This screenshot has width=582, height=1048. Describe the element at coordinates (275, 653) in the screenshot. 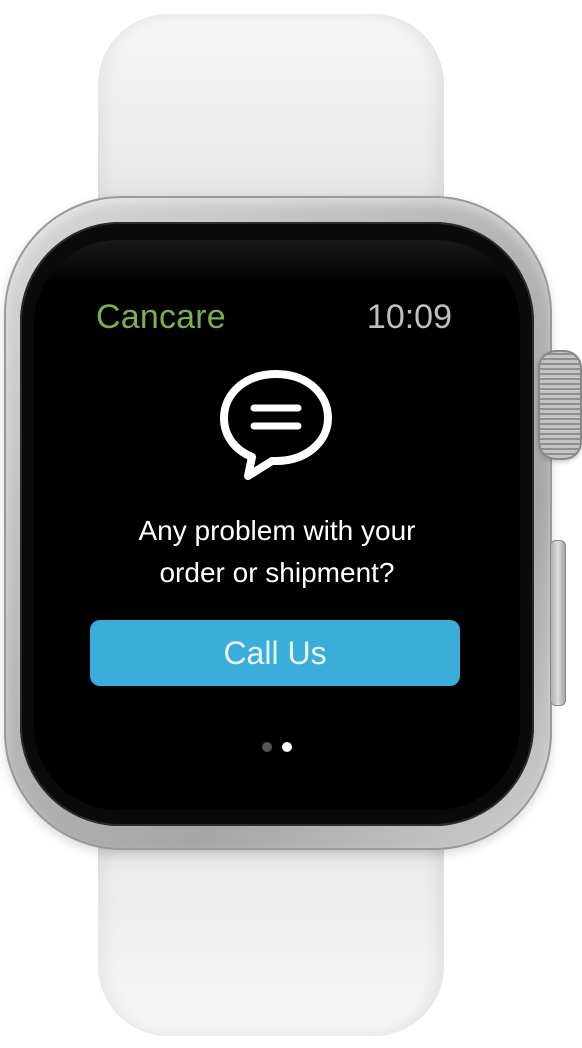

I see `call-us-button: Call Us` at that location.